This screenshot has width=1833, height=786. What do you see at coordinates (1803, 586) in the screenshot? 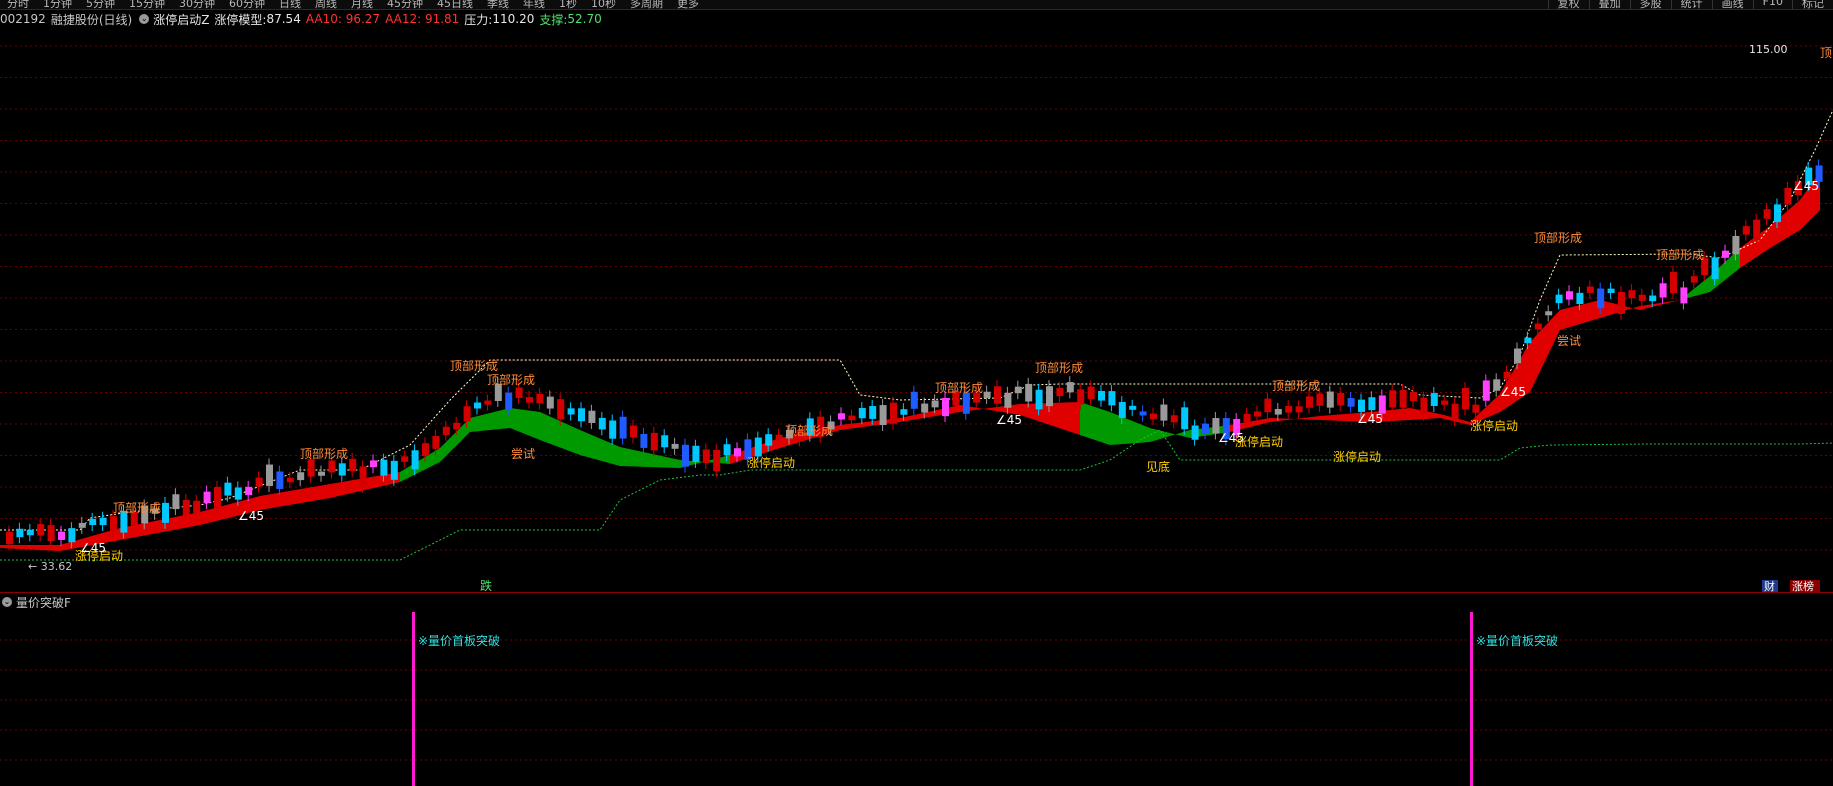
I see `label-limit-up-tag: 涨榜` at bounding box center [1803, 586].